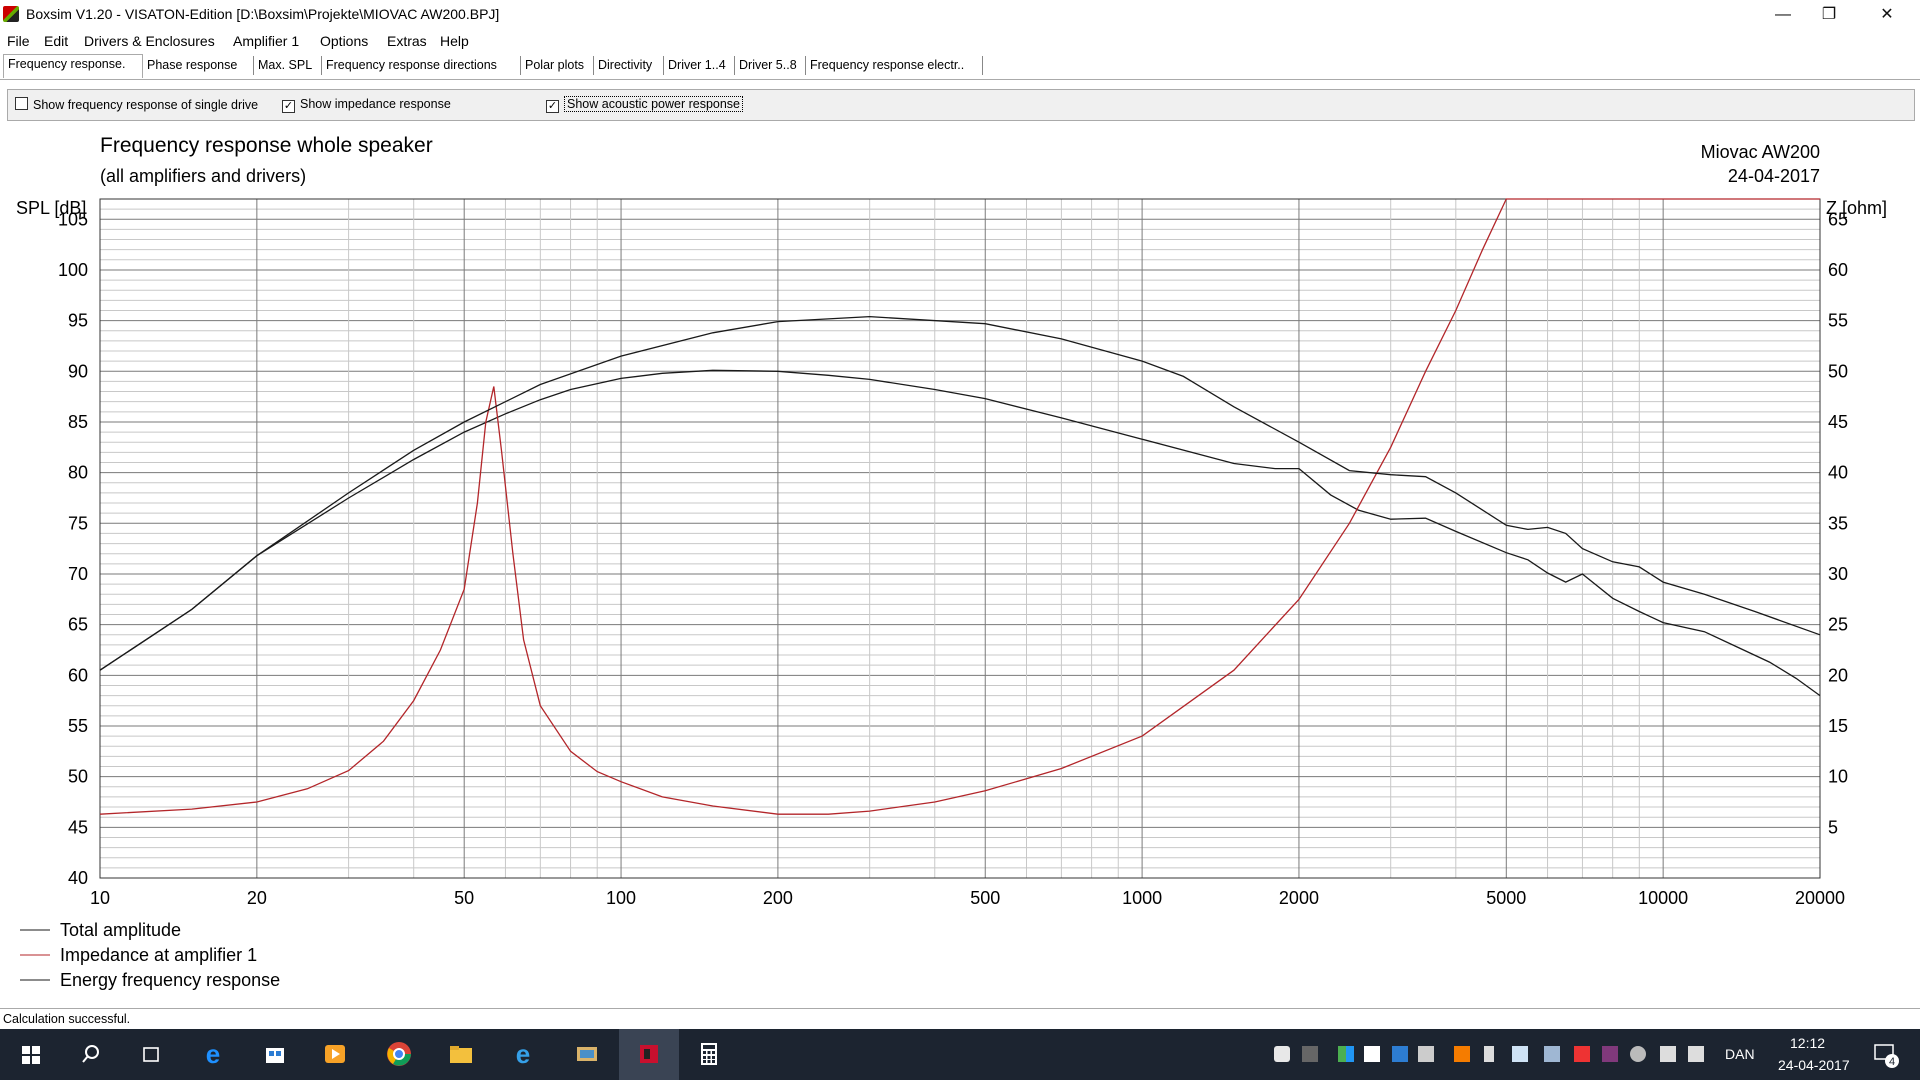 Image resolution: width=1920 pixels, height=1080 pixels. What do you see at coordinates (1696, 1054) in the screenshot?
I see `volume-icon` at bounding box center [1696, 1054].